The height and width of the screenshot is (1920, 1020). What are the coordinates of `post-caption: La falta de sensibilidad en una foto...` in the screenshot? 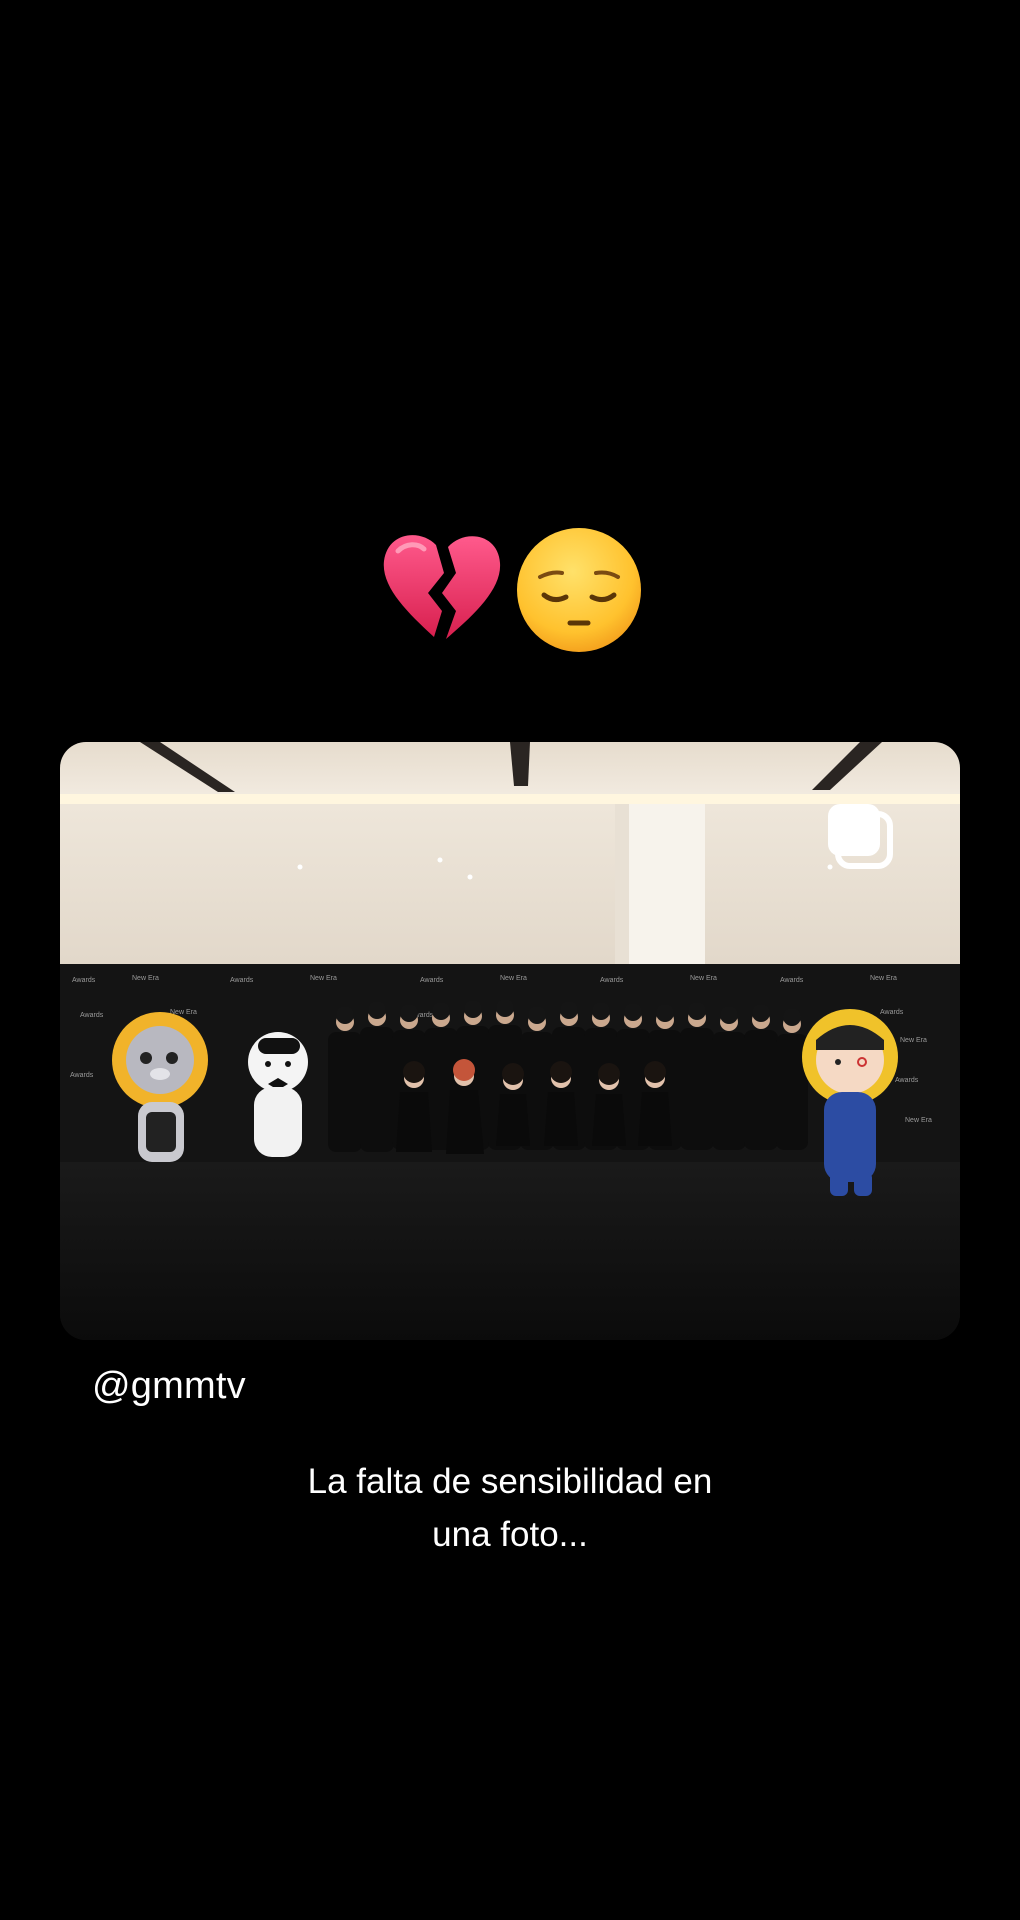 It's located at (510, 1508).